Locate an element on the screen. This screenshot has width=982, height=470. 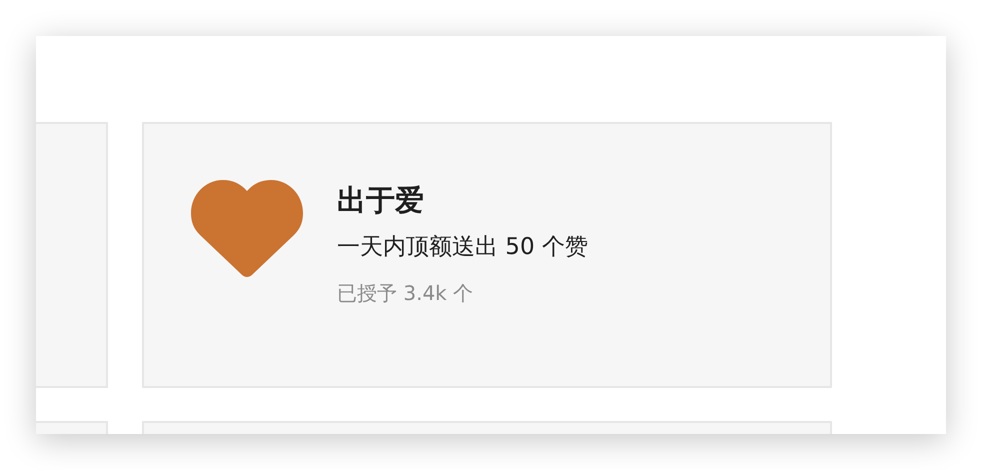
heart-icon is located at coordinates (247, 228).